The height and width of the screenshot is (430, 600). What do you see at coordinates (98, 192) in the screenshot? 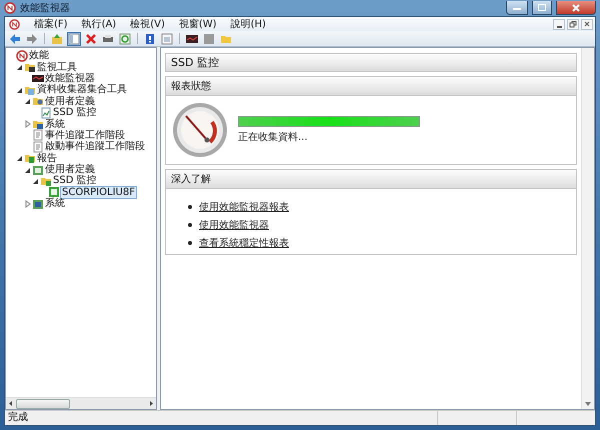
I see `tree-item: SCORPIOLIU8F` at bounding box center [98, 192].